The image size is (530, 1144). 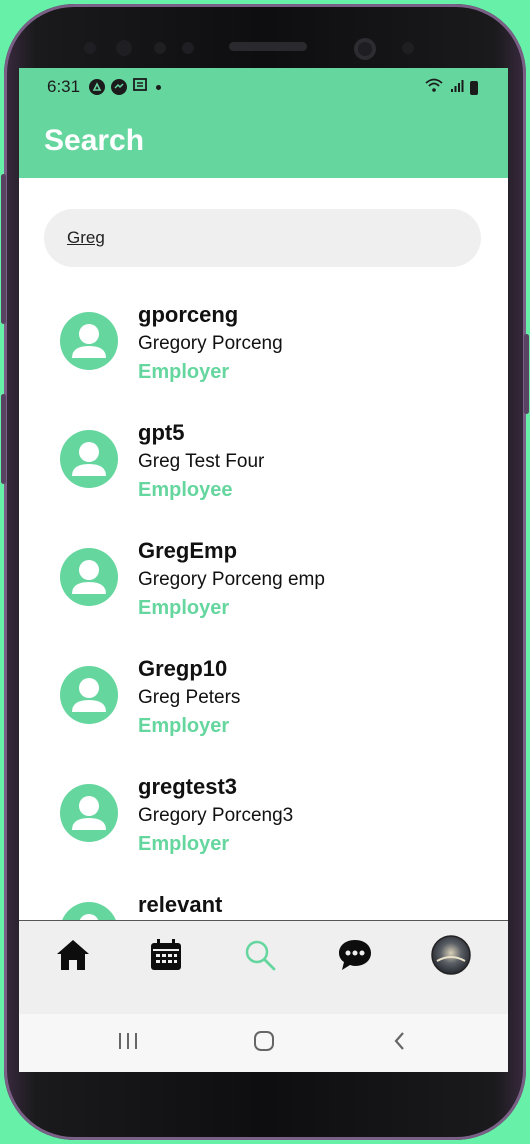 What do you see at coordinates (180, 904) in the screenshot?
I see `result-username: relevant` at bounding box center [180, 904].